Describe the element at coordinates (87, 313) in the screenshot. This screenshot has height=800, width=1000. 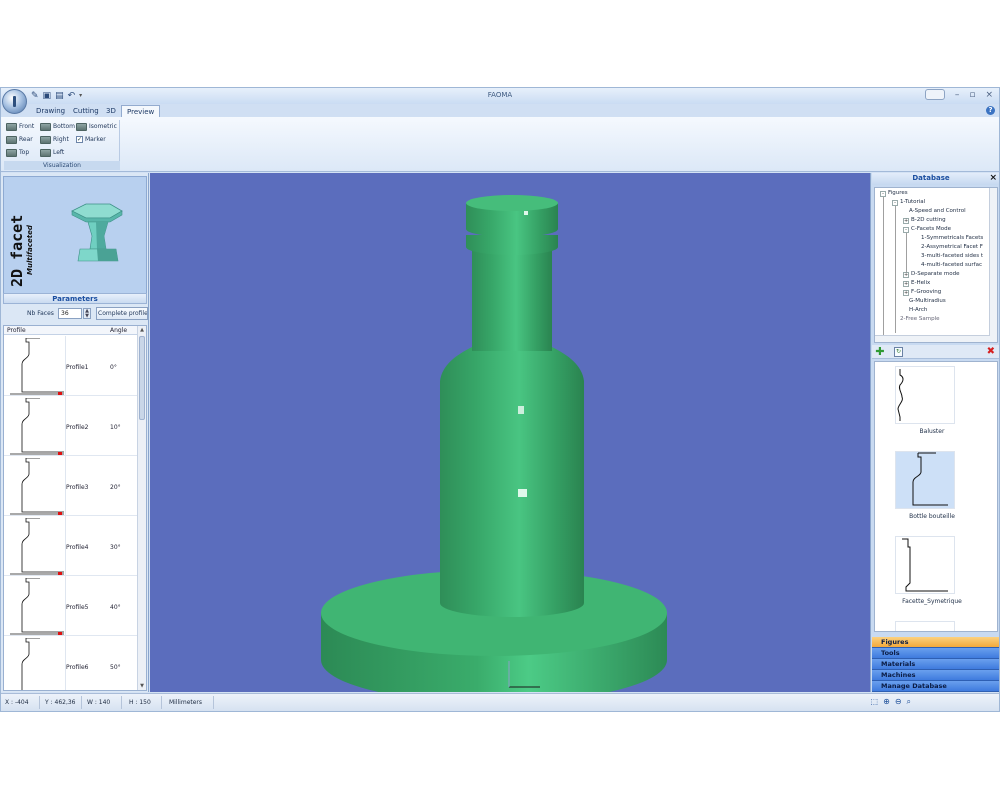
I see `nb-faces-spinner: ▲ ▼` at that location.